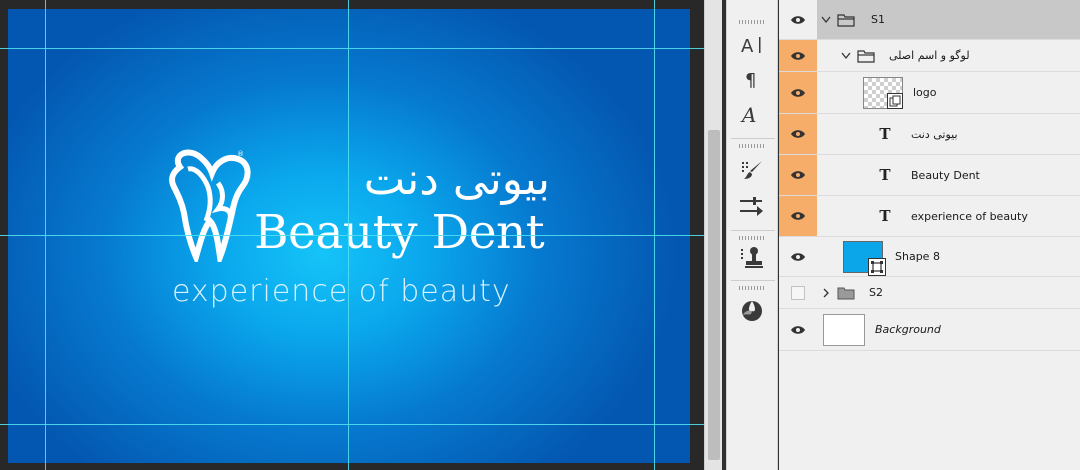 Image resolution: width=1080 pixels, height=470 pixels. What do you see at coordinates (969, 216) in the screenshot?
I see `layer-name: experience of beauty` at bounding box center [969, 216].